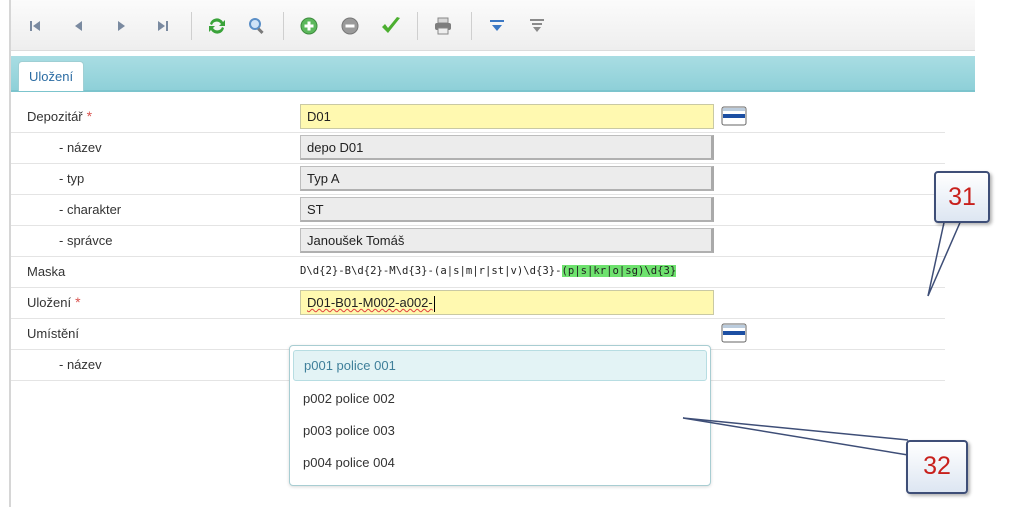 This screenshot has width=1027, height=507. Describe the element at coordinates (795, 436) in the screenshot. I see `callout-32-pointer` at that location.